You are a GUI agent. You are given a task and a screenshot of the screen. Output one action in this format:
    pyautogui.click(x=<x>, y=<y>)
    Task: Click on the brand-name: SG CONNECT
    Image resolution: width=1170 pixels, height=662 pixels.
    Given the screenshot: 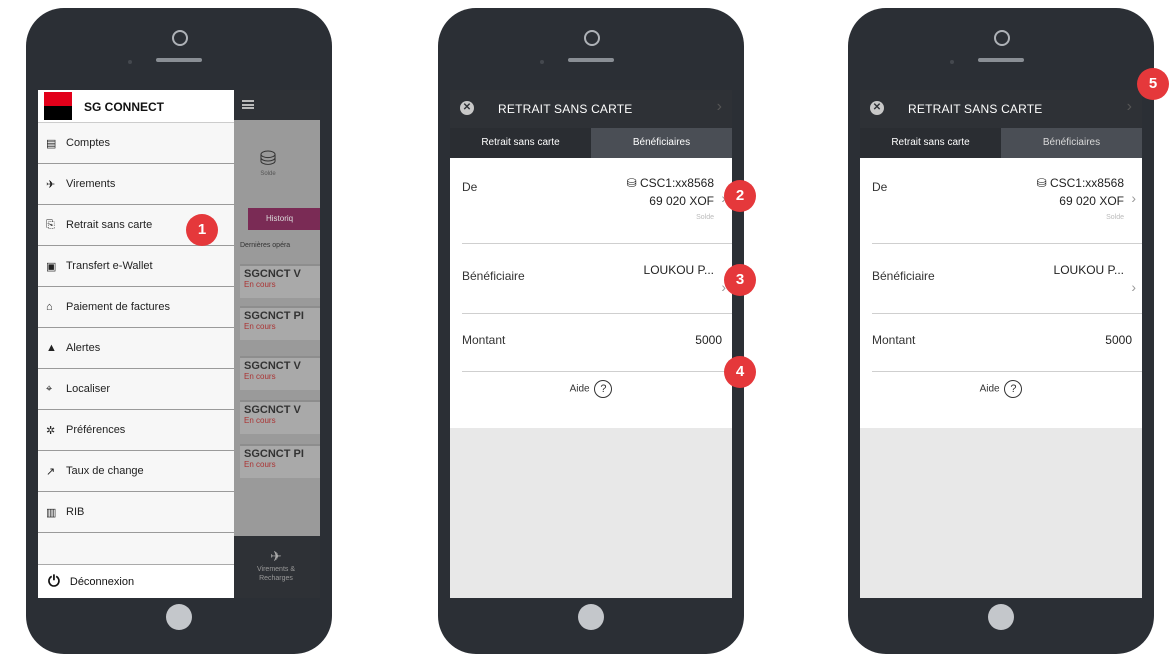 What is the action you would take?
    pyautogui.click(x=124, y=107)
    